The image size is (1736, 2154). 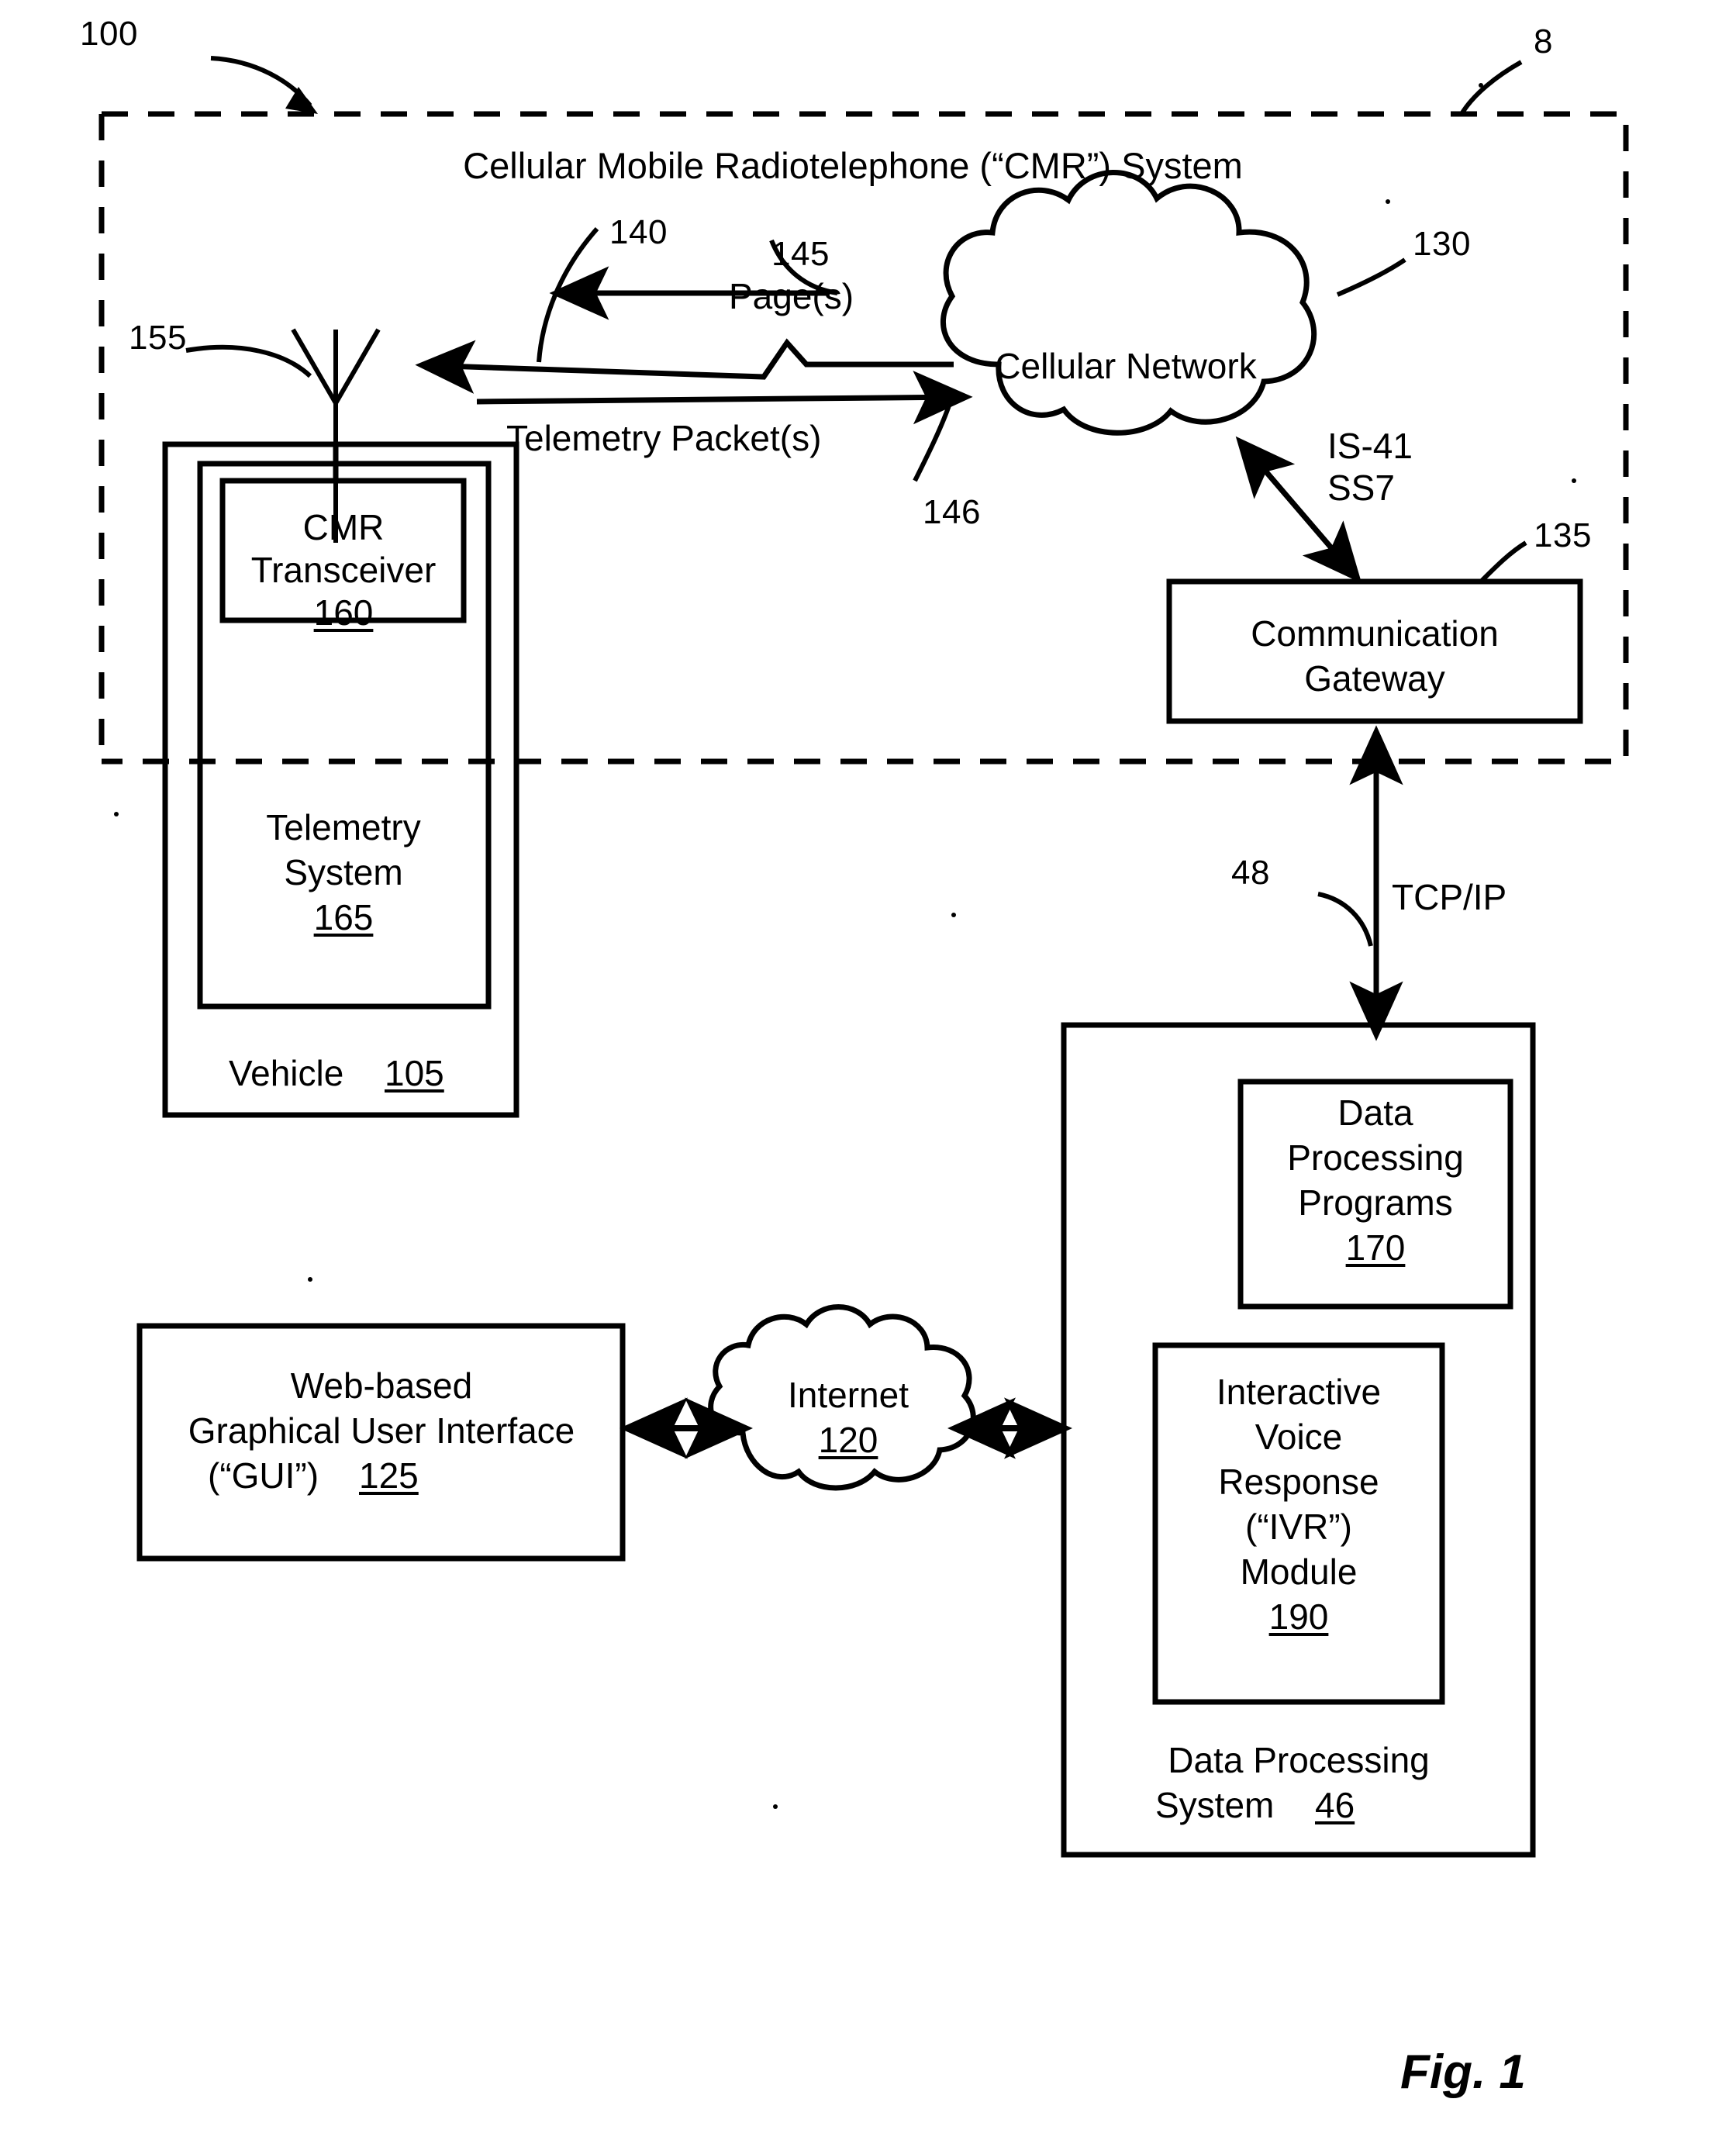 I want to click on reference-numeral-8: 8, so click(x=1543, y=41).